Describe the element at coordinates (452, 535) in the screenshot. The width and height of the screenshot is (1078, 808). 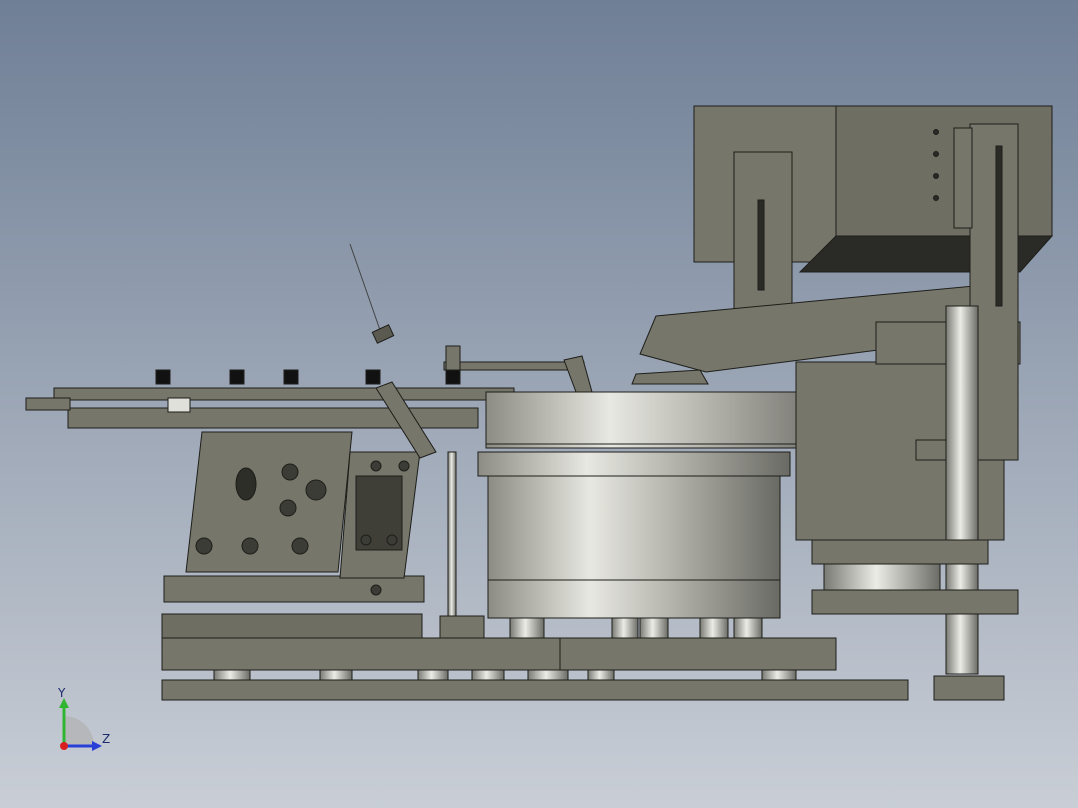
I see `support-rod-left` at that location.